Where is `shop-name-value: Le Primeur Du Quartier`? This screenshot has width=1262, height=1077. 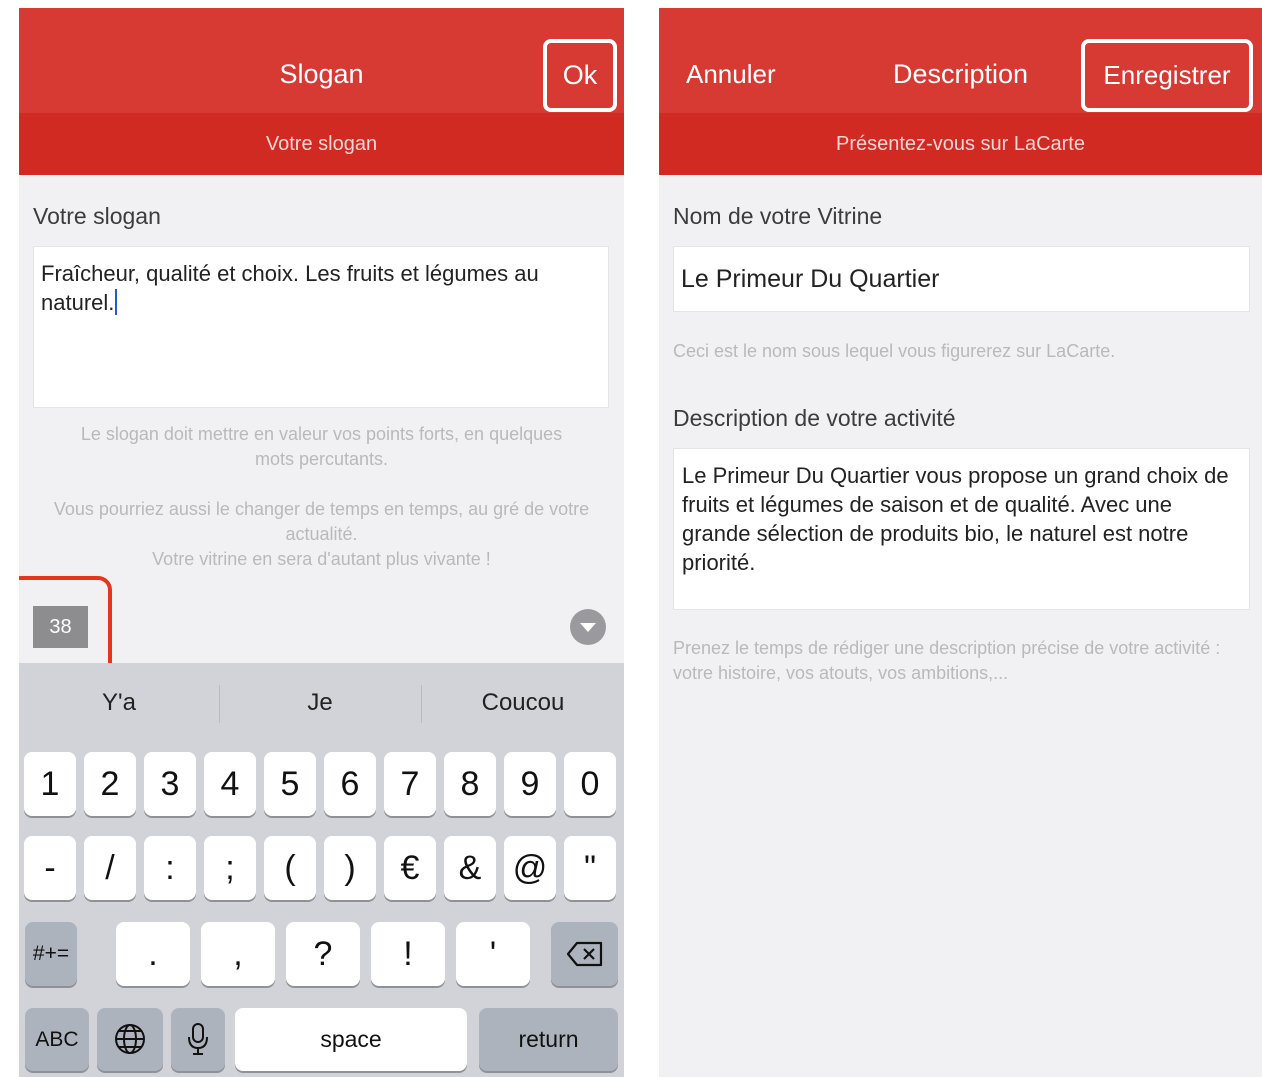 shop-name-value: Le Primeur Du Quartier is located at coordinates (810, 279).